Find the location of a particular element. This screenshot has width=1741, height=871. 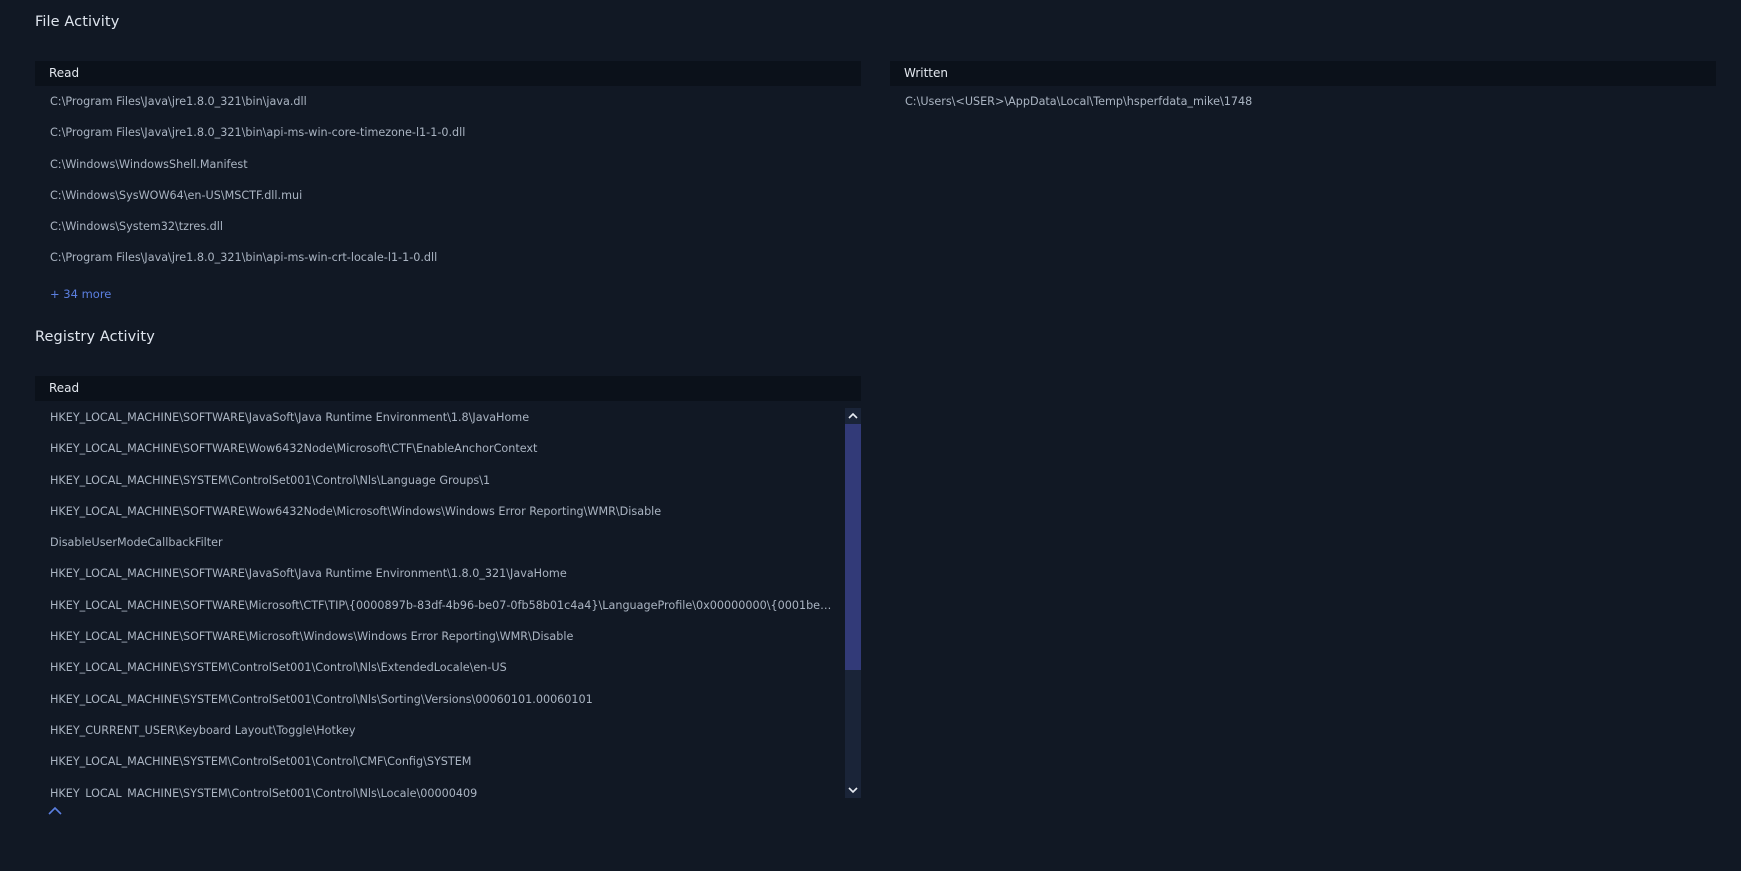

file-read-header: Read is located at coordinates (448, 73).